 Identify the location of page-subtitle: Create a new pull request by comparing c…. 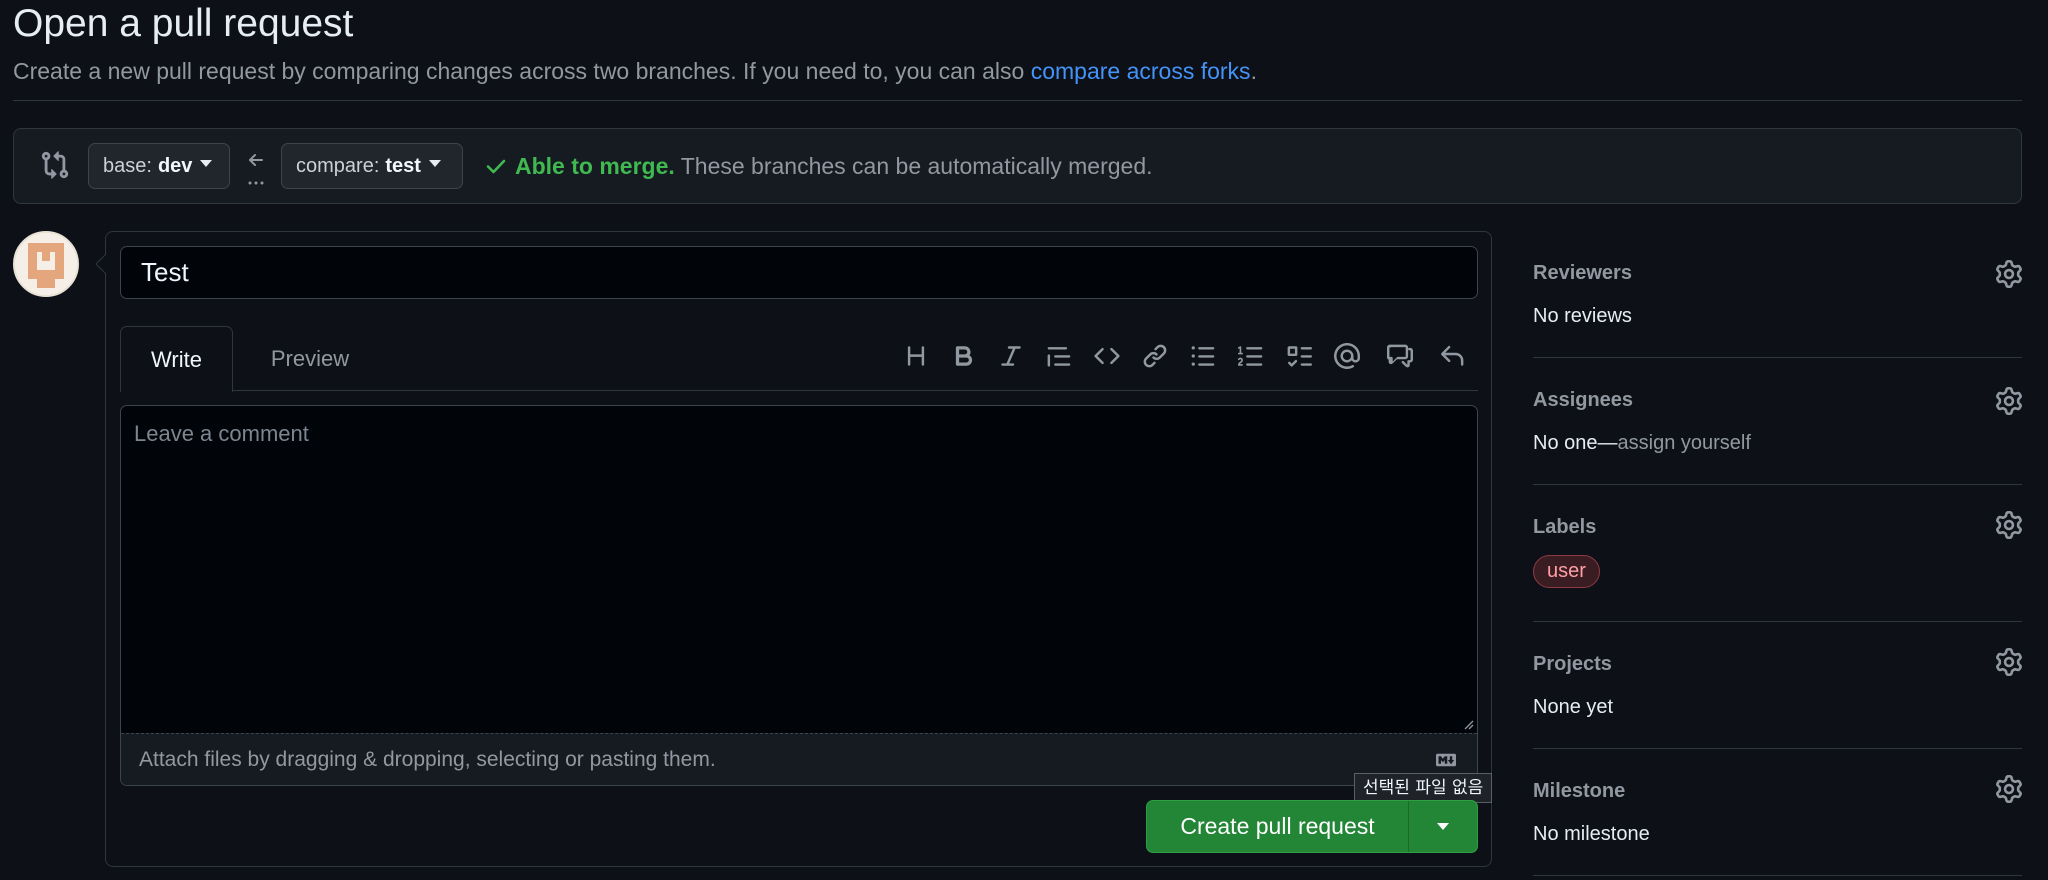
(635, 71).